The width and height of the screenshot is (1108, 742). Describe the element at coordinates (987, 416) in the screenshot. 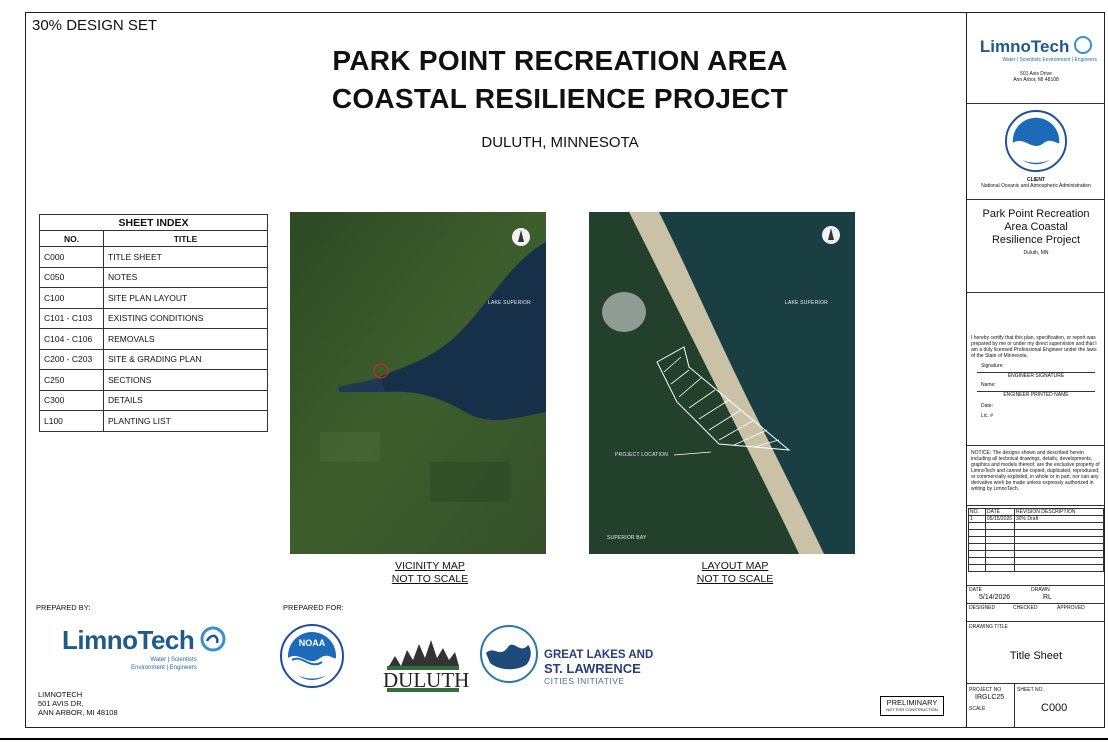

I see `tb-license-label: Lic. #` at that location.